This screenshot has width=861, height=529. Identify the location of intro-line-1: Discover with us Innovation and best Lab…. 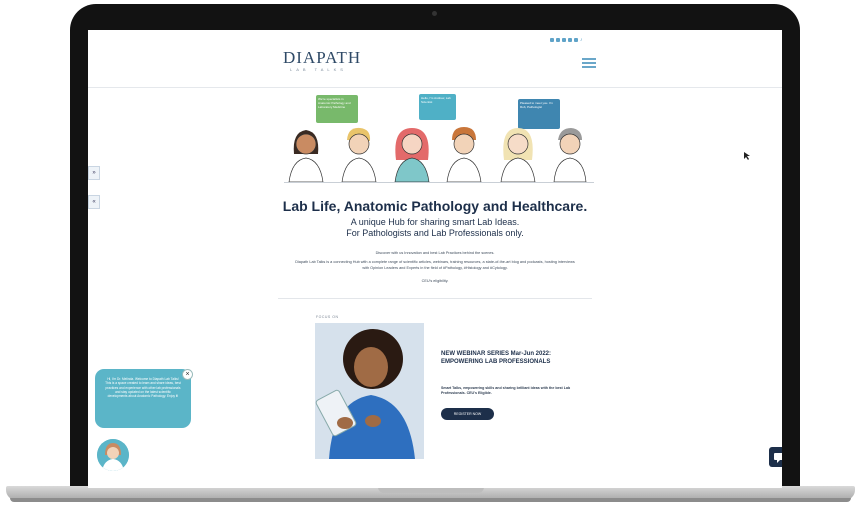
(435, 253).